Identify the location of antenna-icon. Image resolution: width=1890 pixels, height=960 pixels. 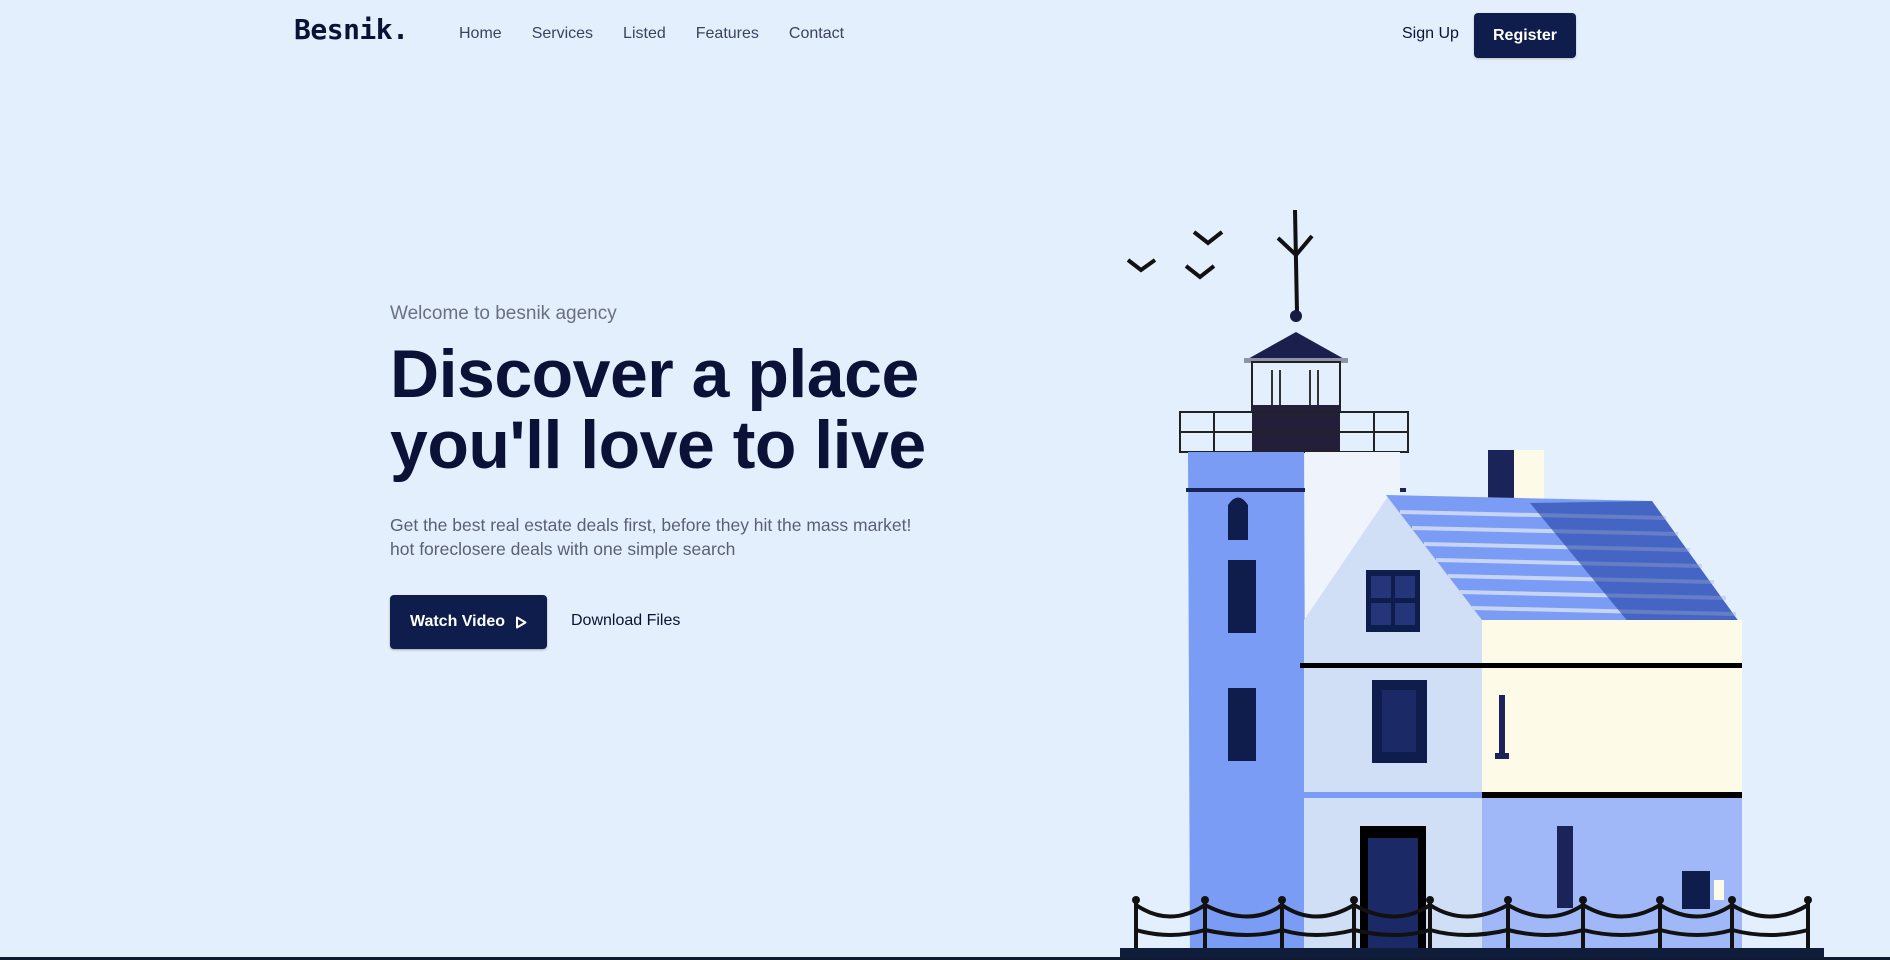
(1295, 261).